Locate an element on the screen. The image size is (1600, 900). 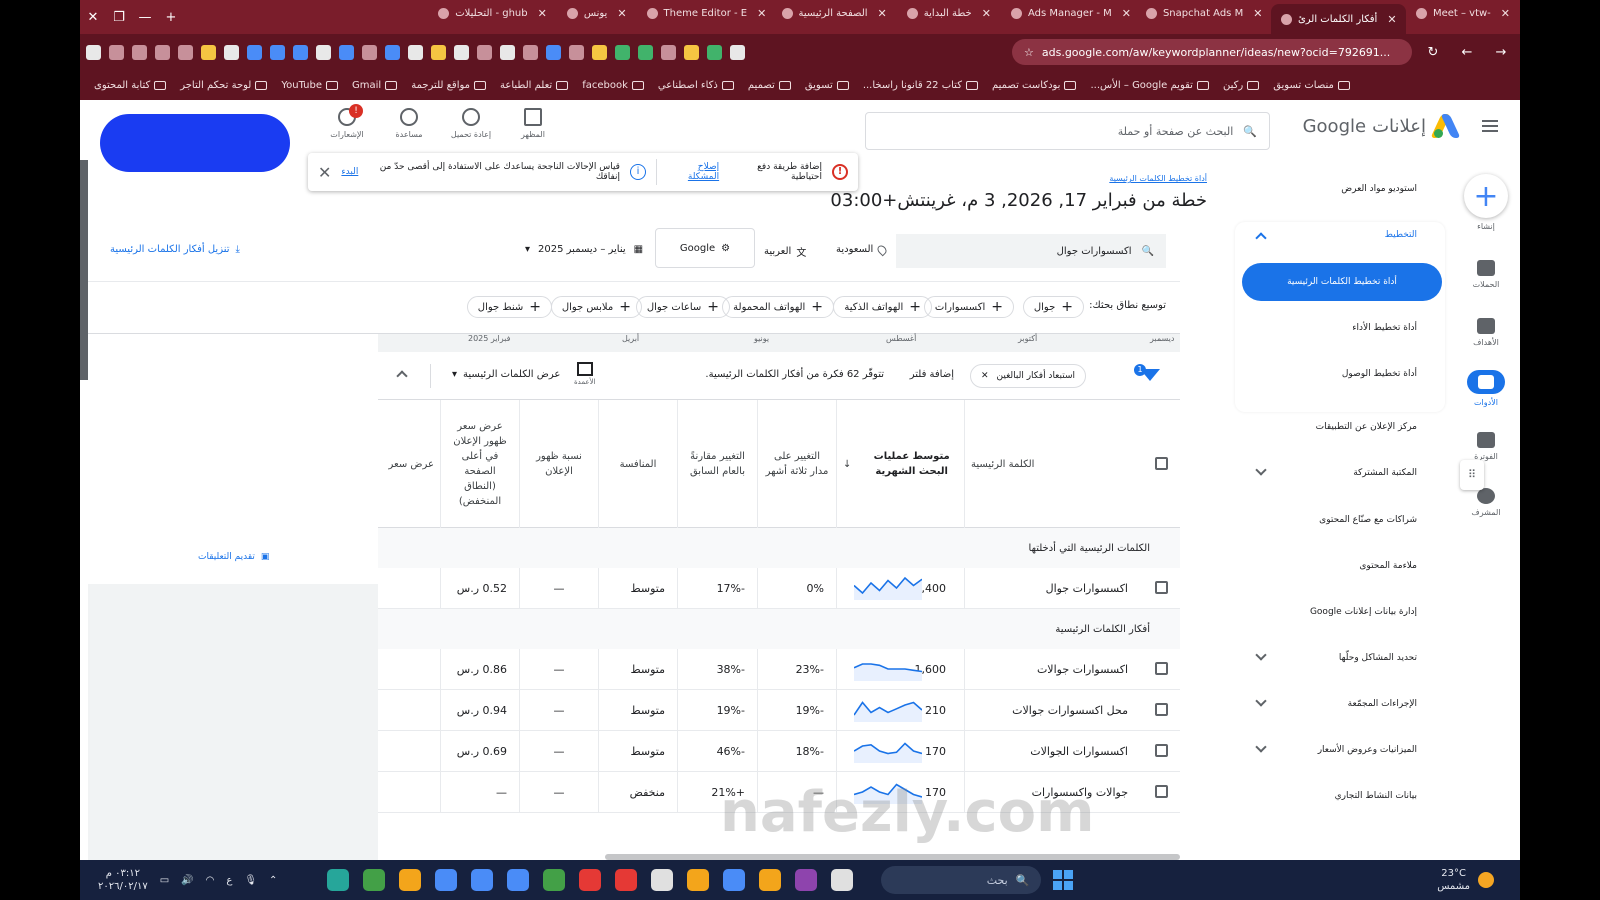
broaden-chip: + اكسسوارات is located at coordinates (968, 307).